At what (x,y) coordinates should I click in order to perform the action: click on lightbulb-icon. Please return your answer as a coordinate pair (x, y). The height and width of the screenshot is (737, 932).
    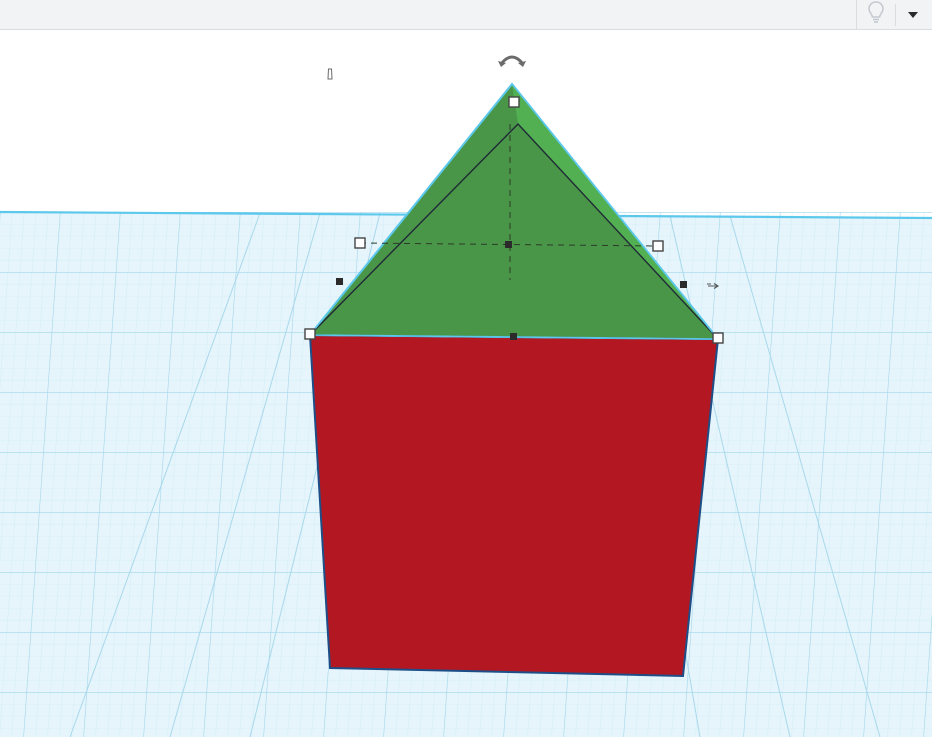
    Looking at the image, I should click on (876, 12).